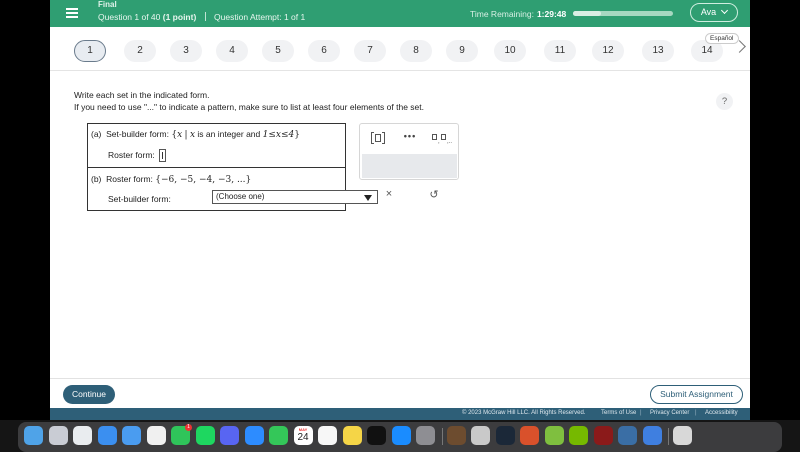 The image size is (800, 452). I want to click on part-b-roster: (b) Roster form: {−6, −5, −4, −3, ...}, so click(171, 179).